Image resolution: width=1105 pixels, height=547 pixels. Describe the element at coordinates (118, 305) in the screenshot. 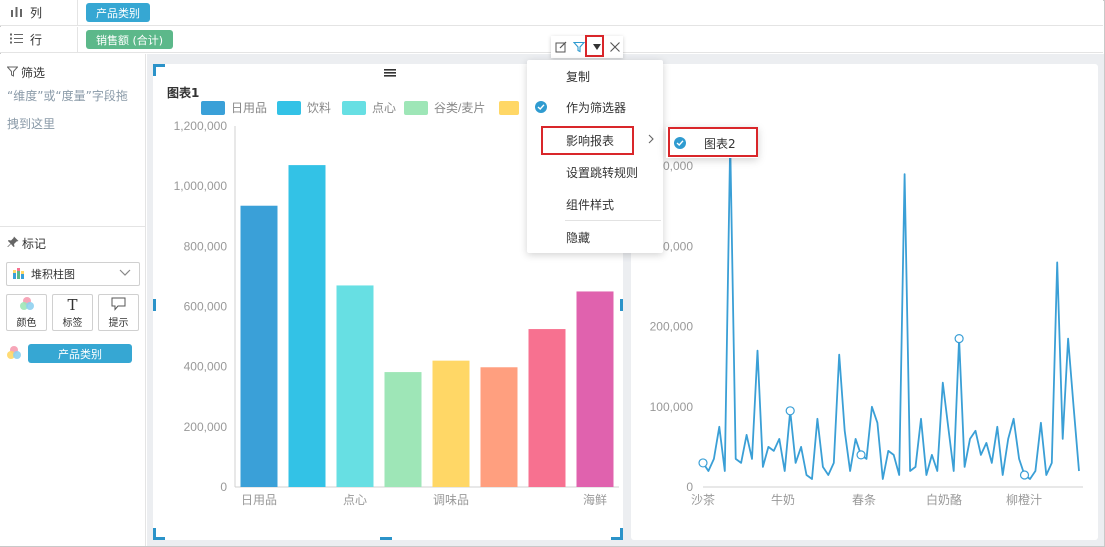

I see `speech-bubble-icon` at that location.